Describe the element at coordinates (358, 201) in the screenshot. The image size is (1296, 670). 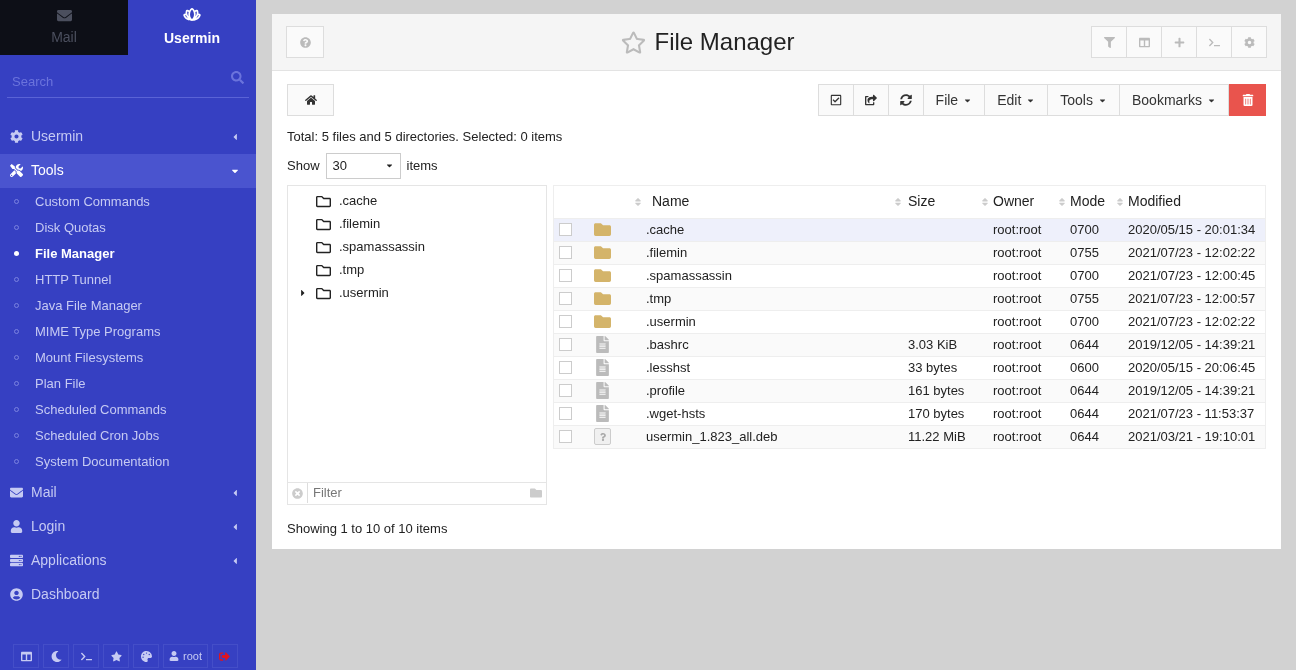
I see `tree-item: .cache` at that location.